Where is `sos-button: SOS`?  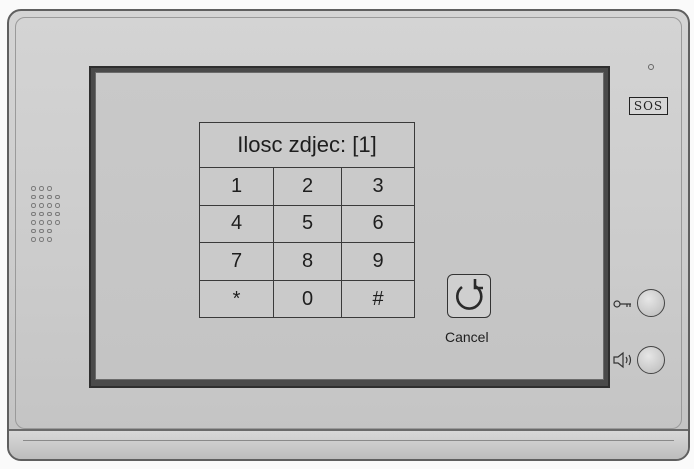
sos-button: SOS is located at coordinates (648, 106).